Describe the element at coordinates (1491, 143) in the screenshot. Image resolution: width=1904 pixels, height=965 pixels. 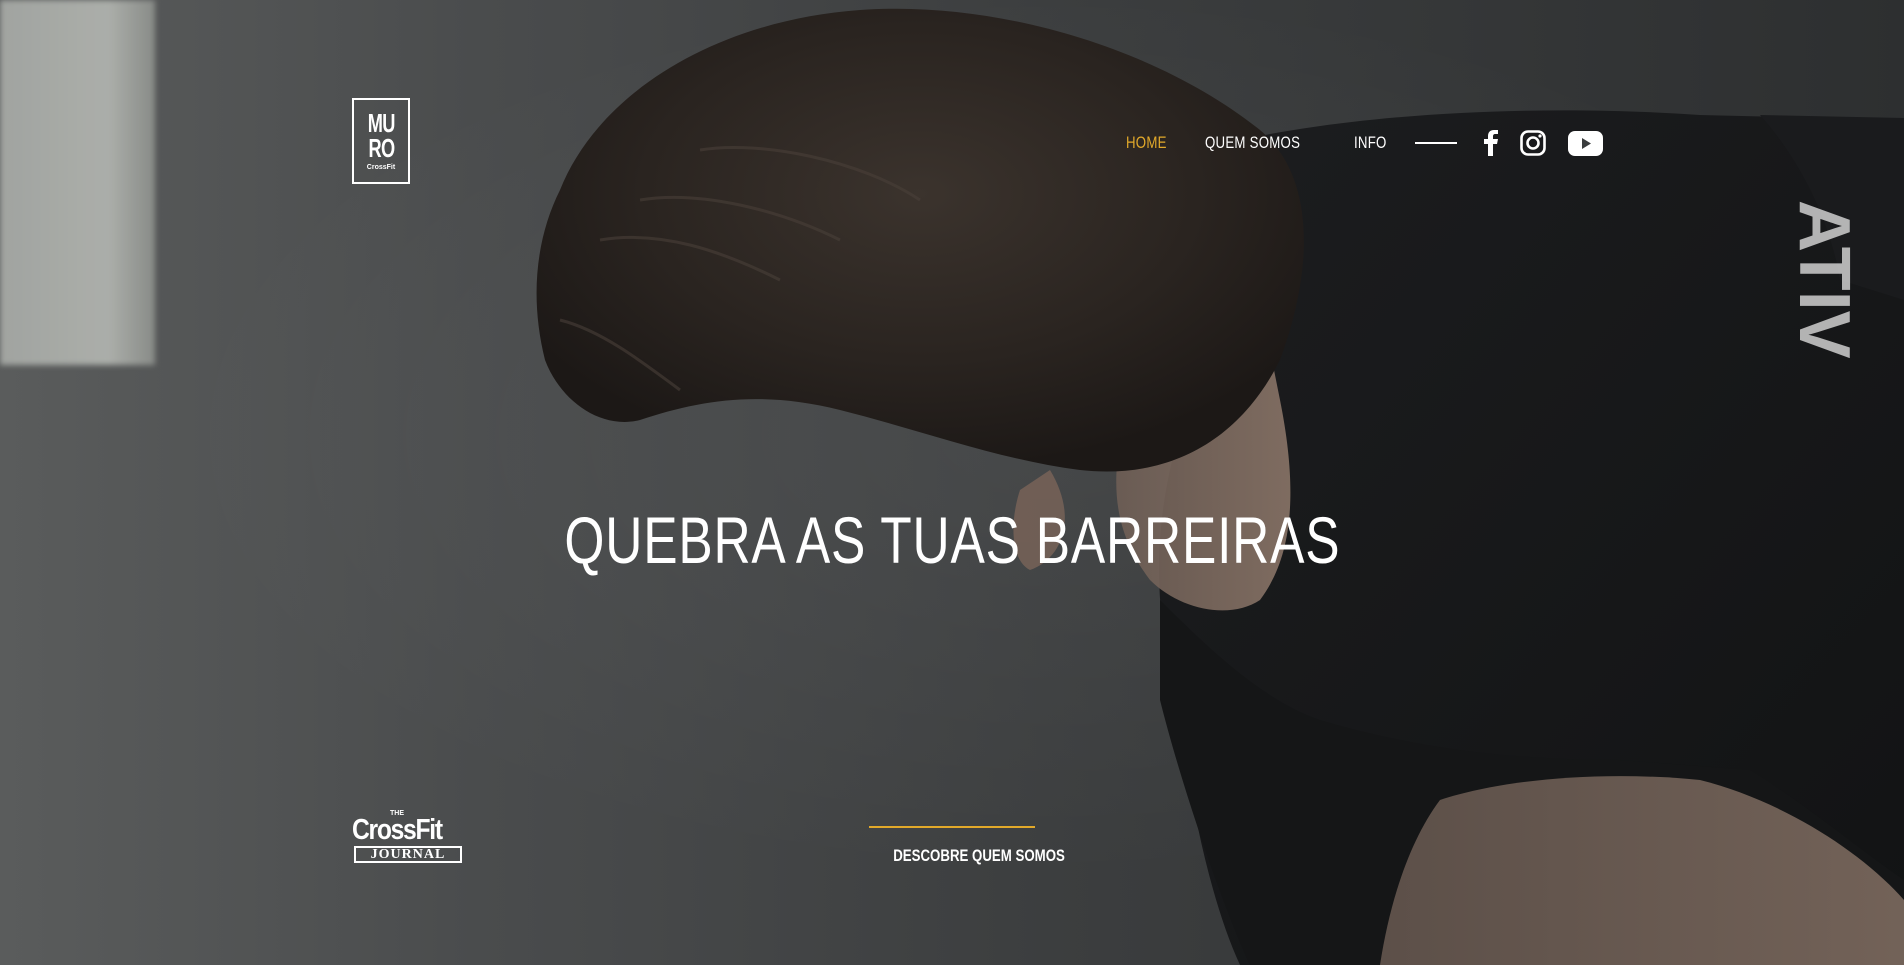
I see `facebook-icon` at that location.